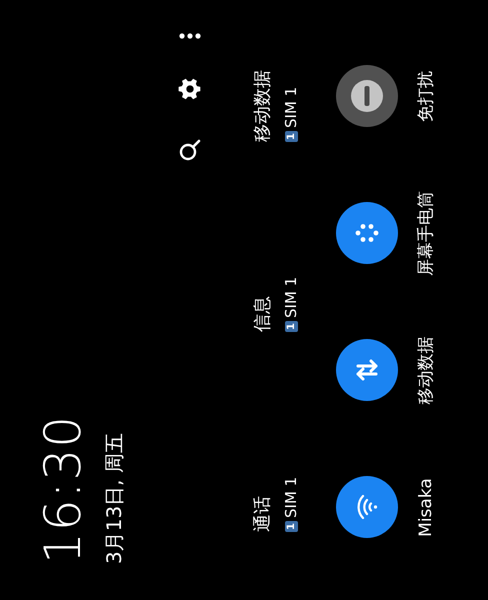 The height and width of the screenshot is (600, 488). Describe the element at coordinates (367, 233) in the screenshot. I see `dots-ring-icon` at that location.